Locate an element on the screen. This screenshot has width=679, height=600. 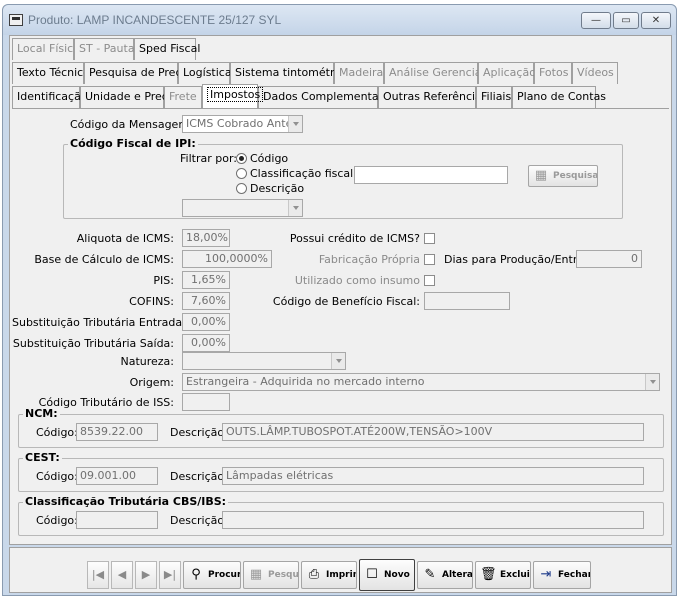
natureza-select is located at coordinates (264, 361).